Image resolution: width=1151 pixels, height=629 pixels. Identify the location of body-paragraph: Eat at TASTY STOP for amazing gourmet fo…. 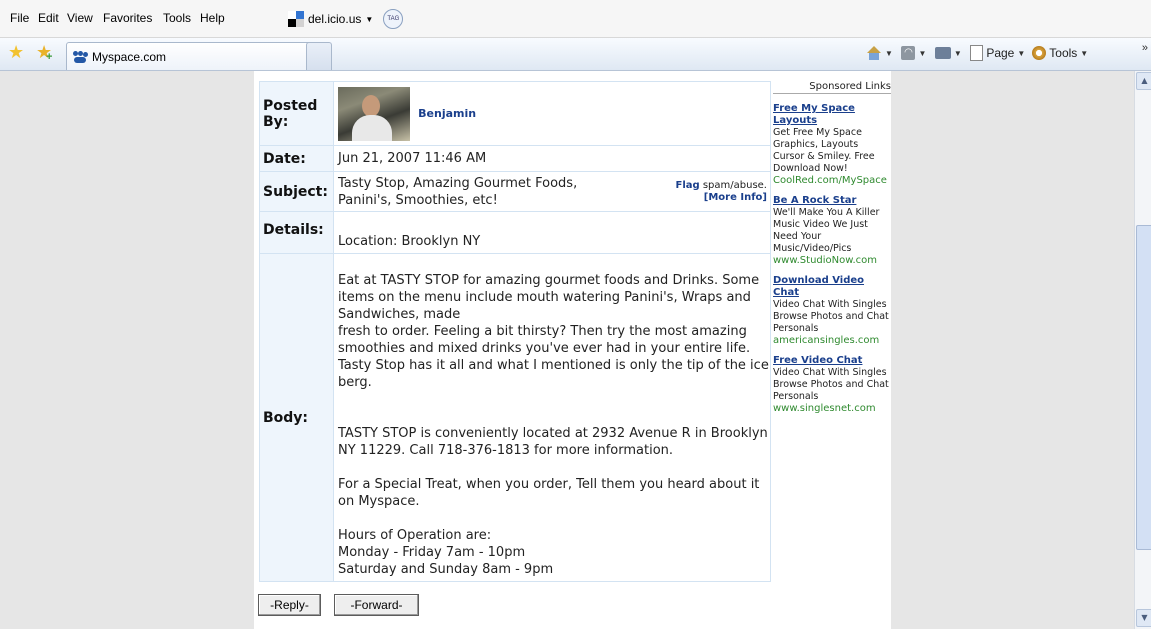
(549, 297).